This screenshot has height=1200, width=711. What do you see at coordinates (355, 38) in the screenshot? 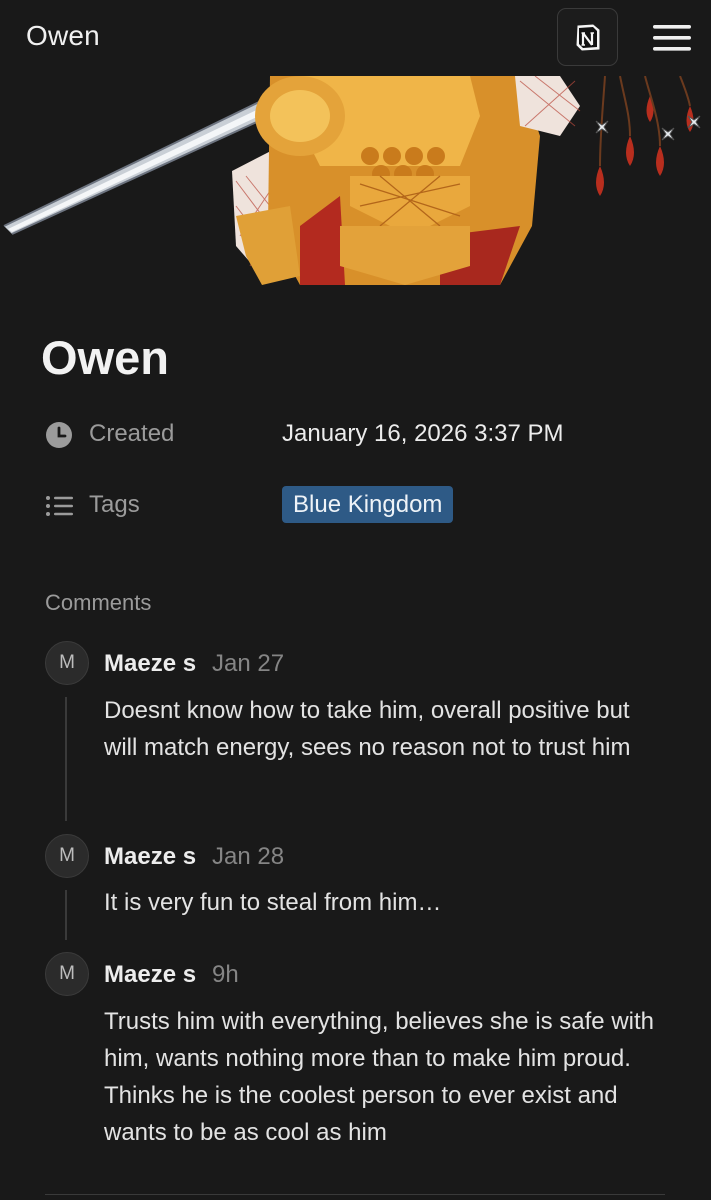
I see `top-bar: Owen` at bounding box center [355, 38].